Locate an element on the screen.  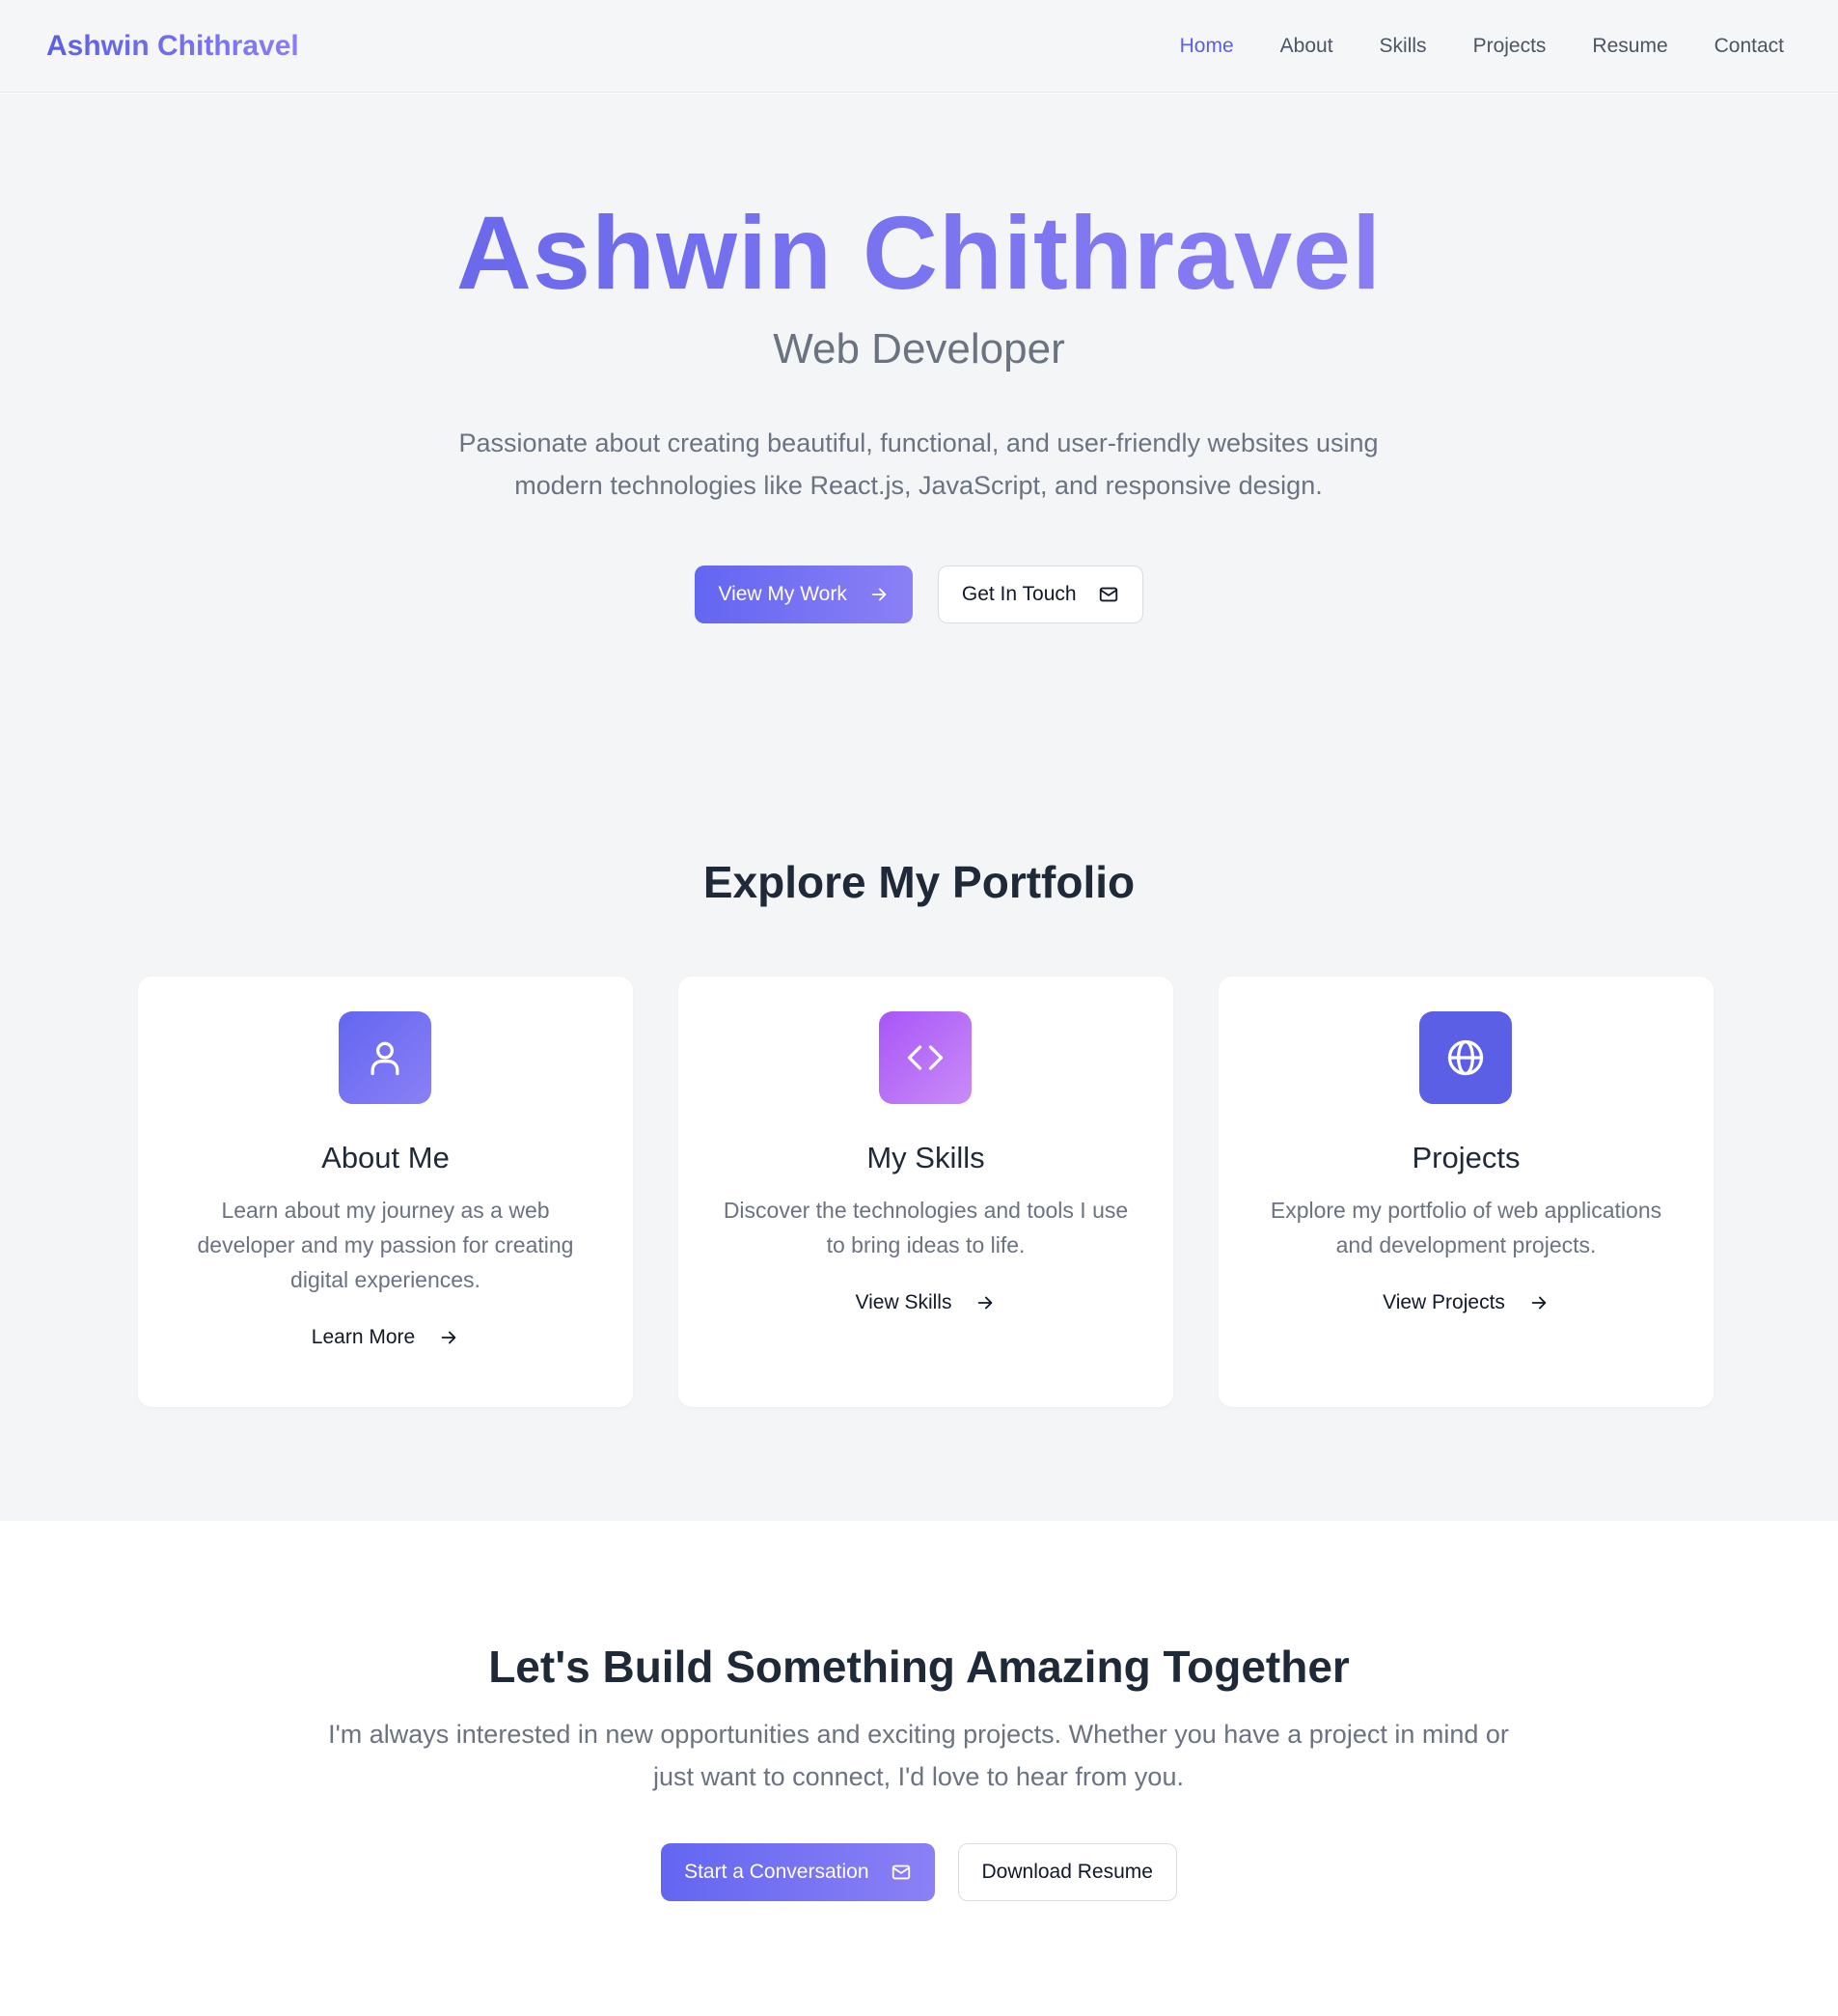
nav-link-projects: Projects is located at coordinates (1510, 46).